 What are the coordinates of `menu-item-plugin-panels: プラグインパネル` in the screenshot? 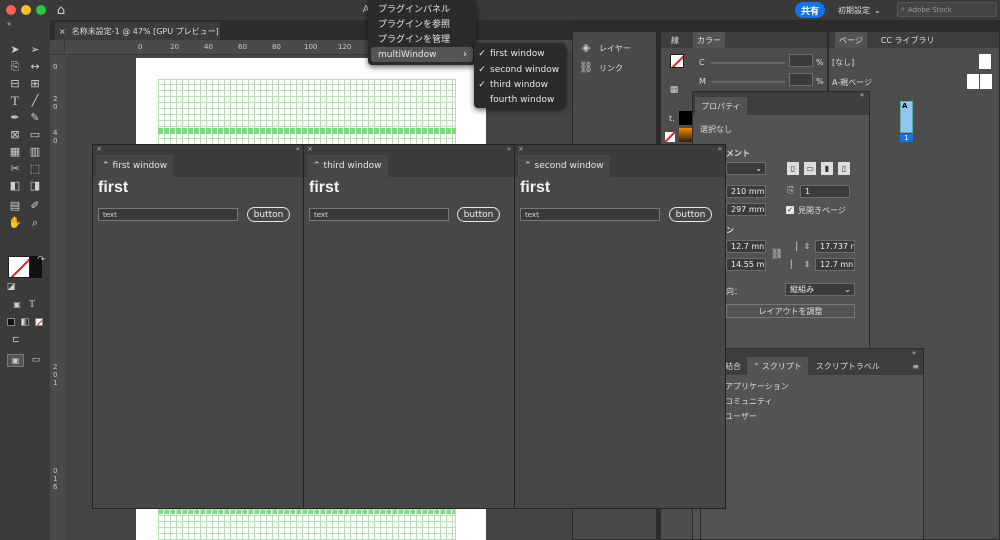 It's located at (422, 8).